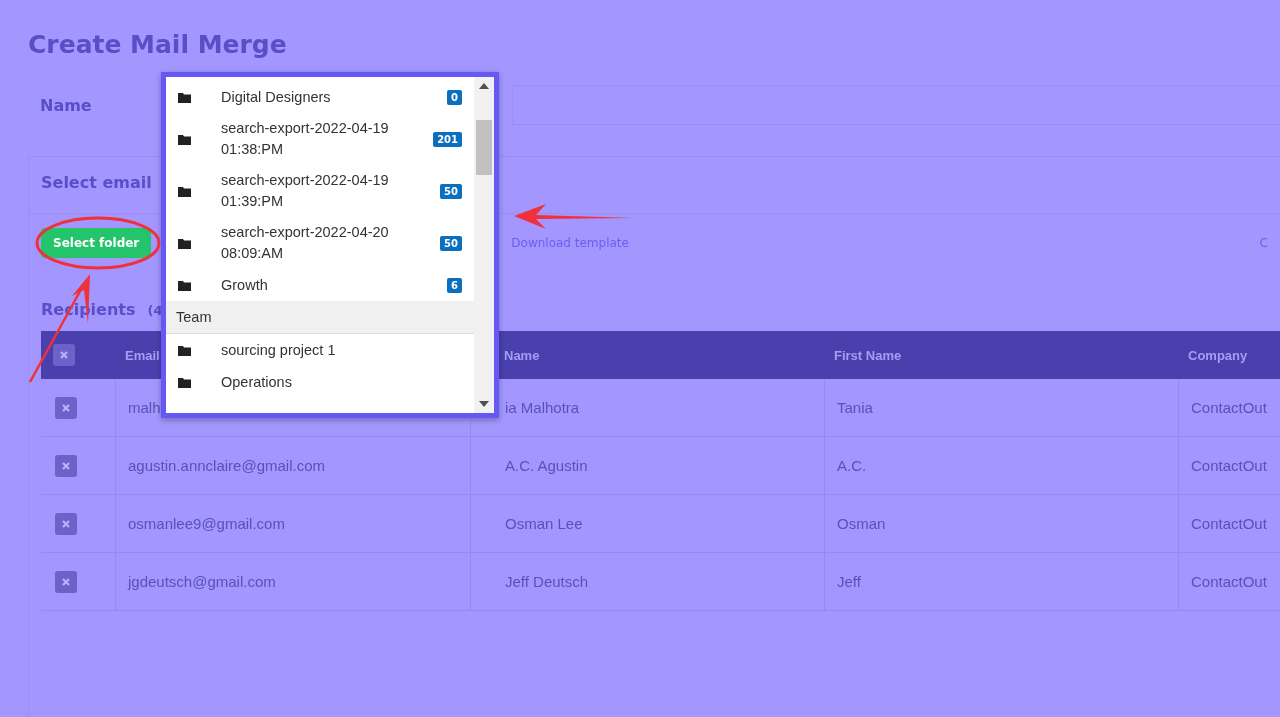 This screenshot has height=717, width=1280. Describe the element at coordinates (320, 97) in the screenshot. I see `folder-item: Digital Designers 0` at that location.